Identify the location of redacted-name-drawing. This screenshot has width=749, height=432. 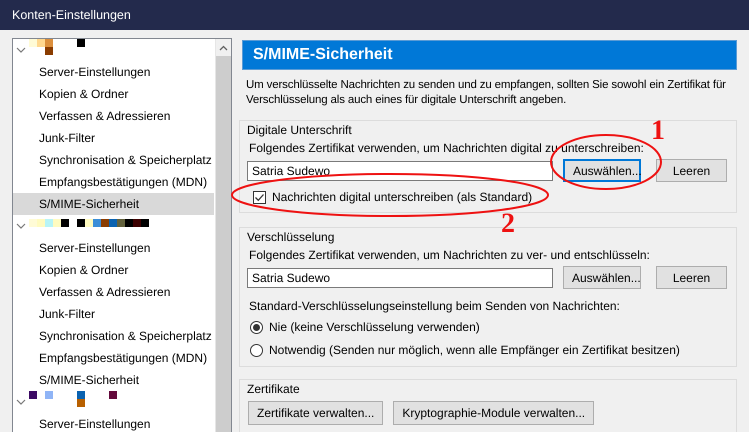
(57, 47).